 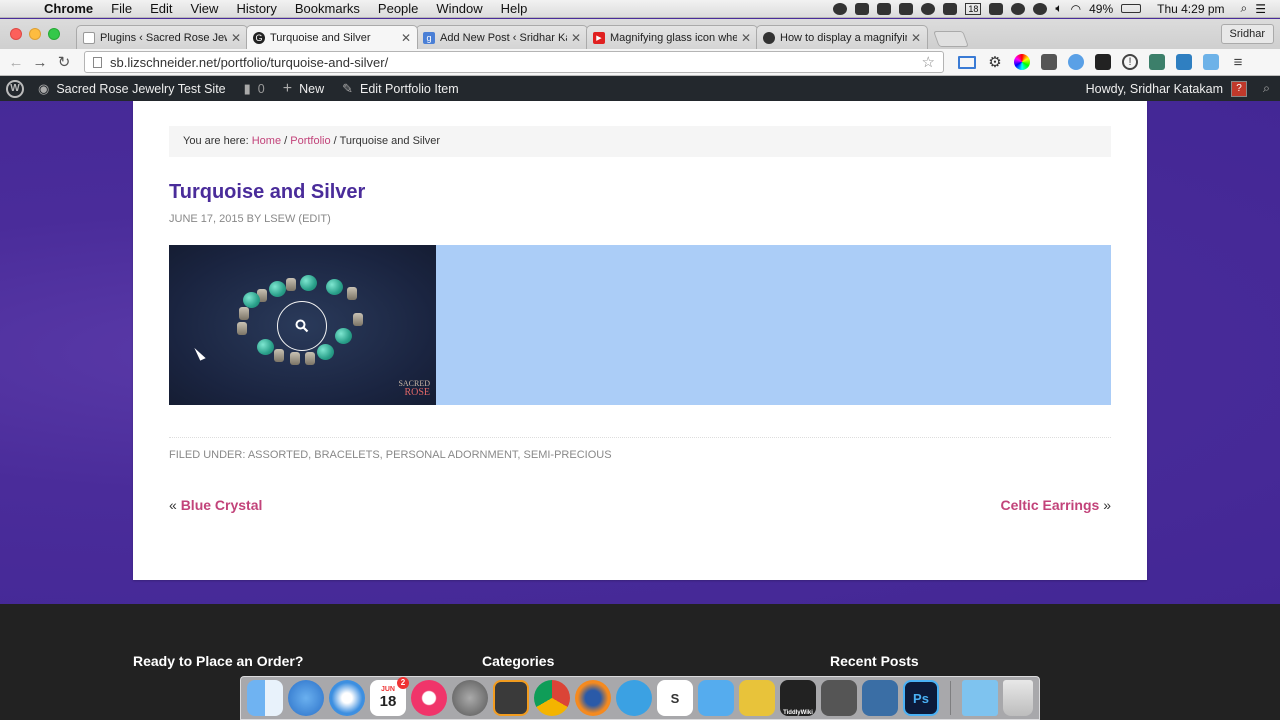 What do you see at coordinates (1247, 34) in the screenshot?
I see `profile-button: Sridhar` at bounding box center [1247, 34].